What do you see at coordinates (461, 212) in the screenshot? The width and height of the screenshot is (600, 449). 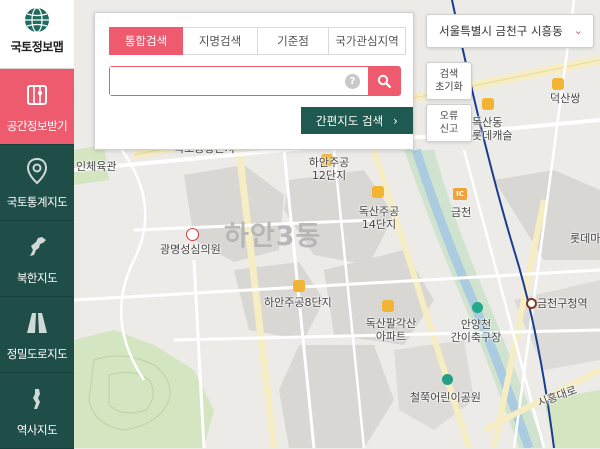 I see `map-label-geumcheon: 금천` at bounding box center [461, 212].